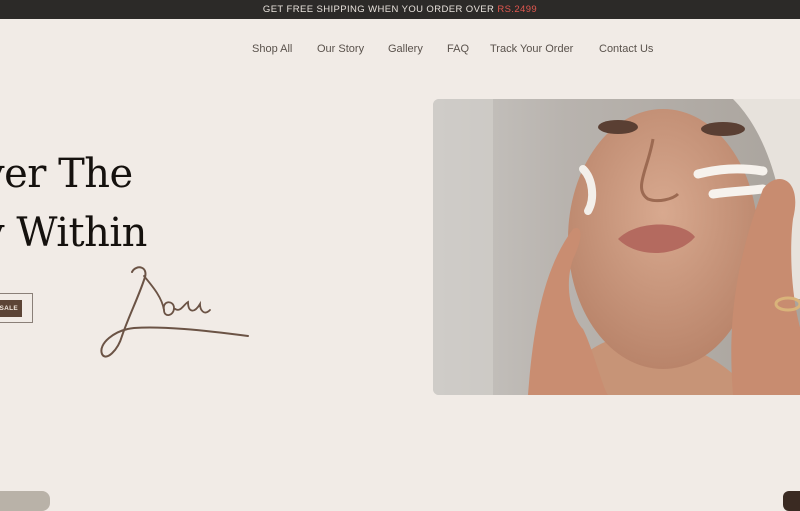 The image size is (800, 511). I want to click on carousel-thumb-left, so click(25, 501).